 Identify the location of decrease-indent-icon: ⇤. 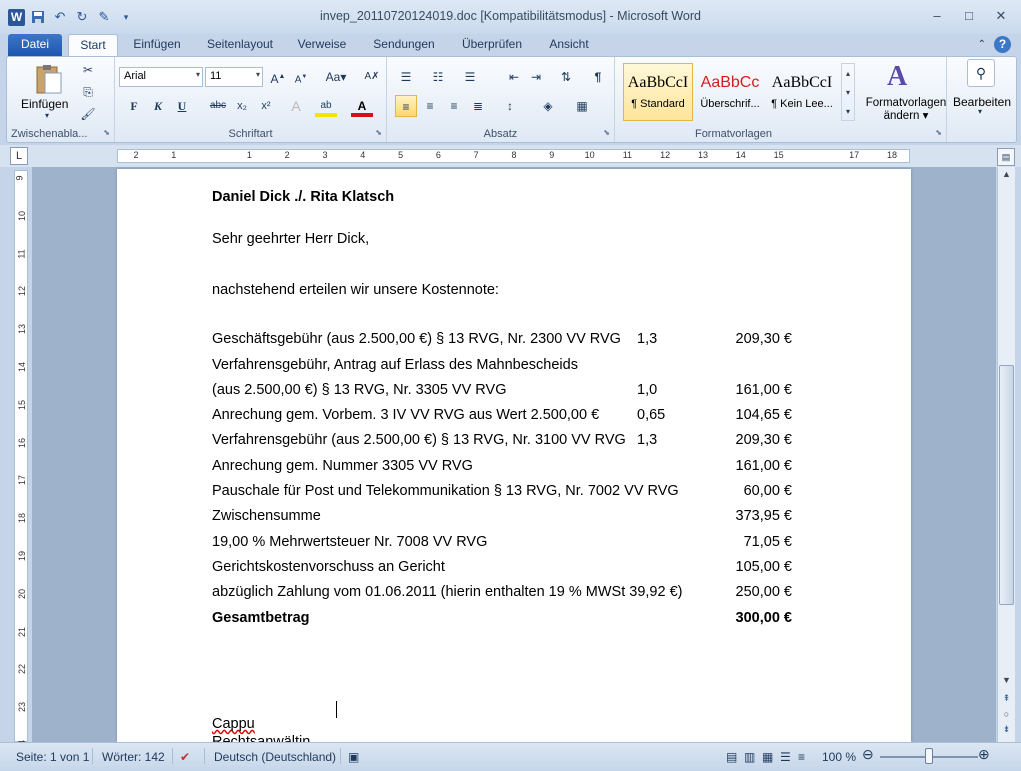
(514, 77).